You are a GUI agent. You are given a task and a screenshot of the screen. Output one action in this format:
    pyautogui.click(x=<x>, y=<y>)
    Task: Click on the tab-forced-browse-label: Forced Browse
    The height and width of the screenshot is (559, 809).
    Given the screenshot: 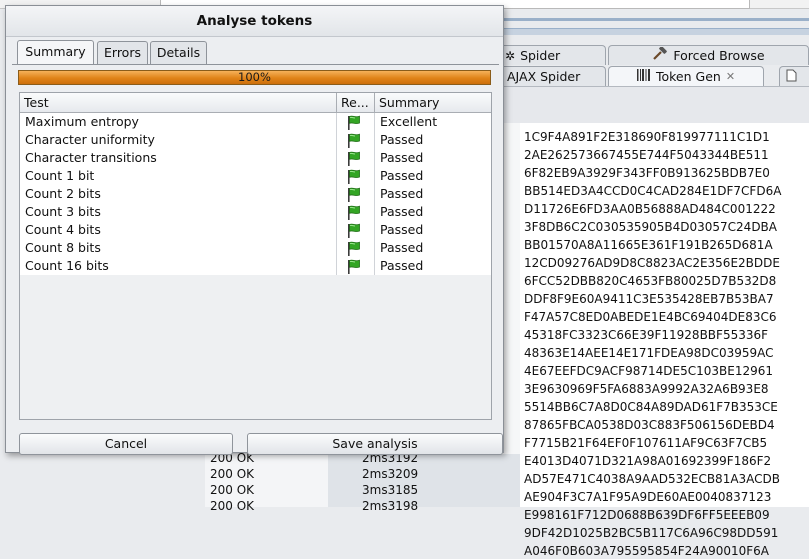 What is the action you would take?
    pyautogui.click(x=719, y=55)
    